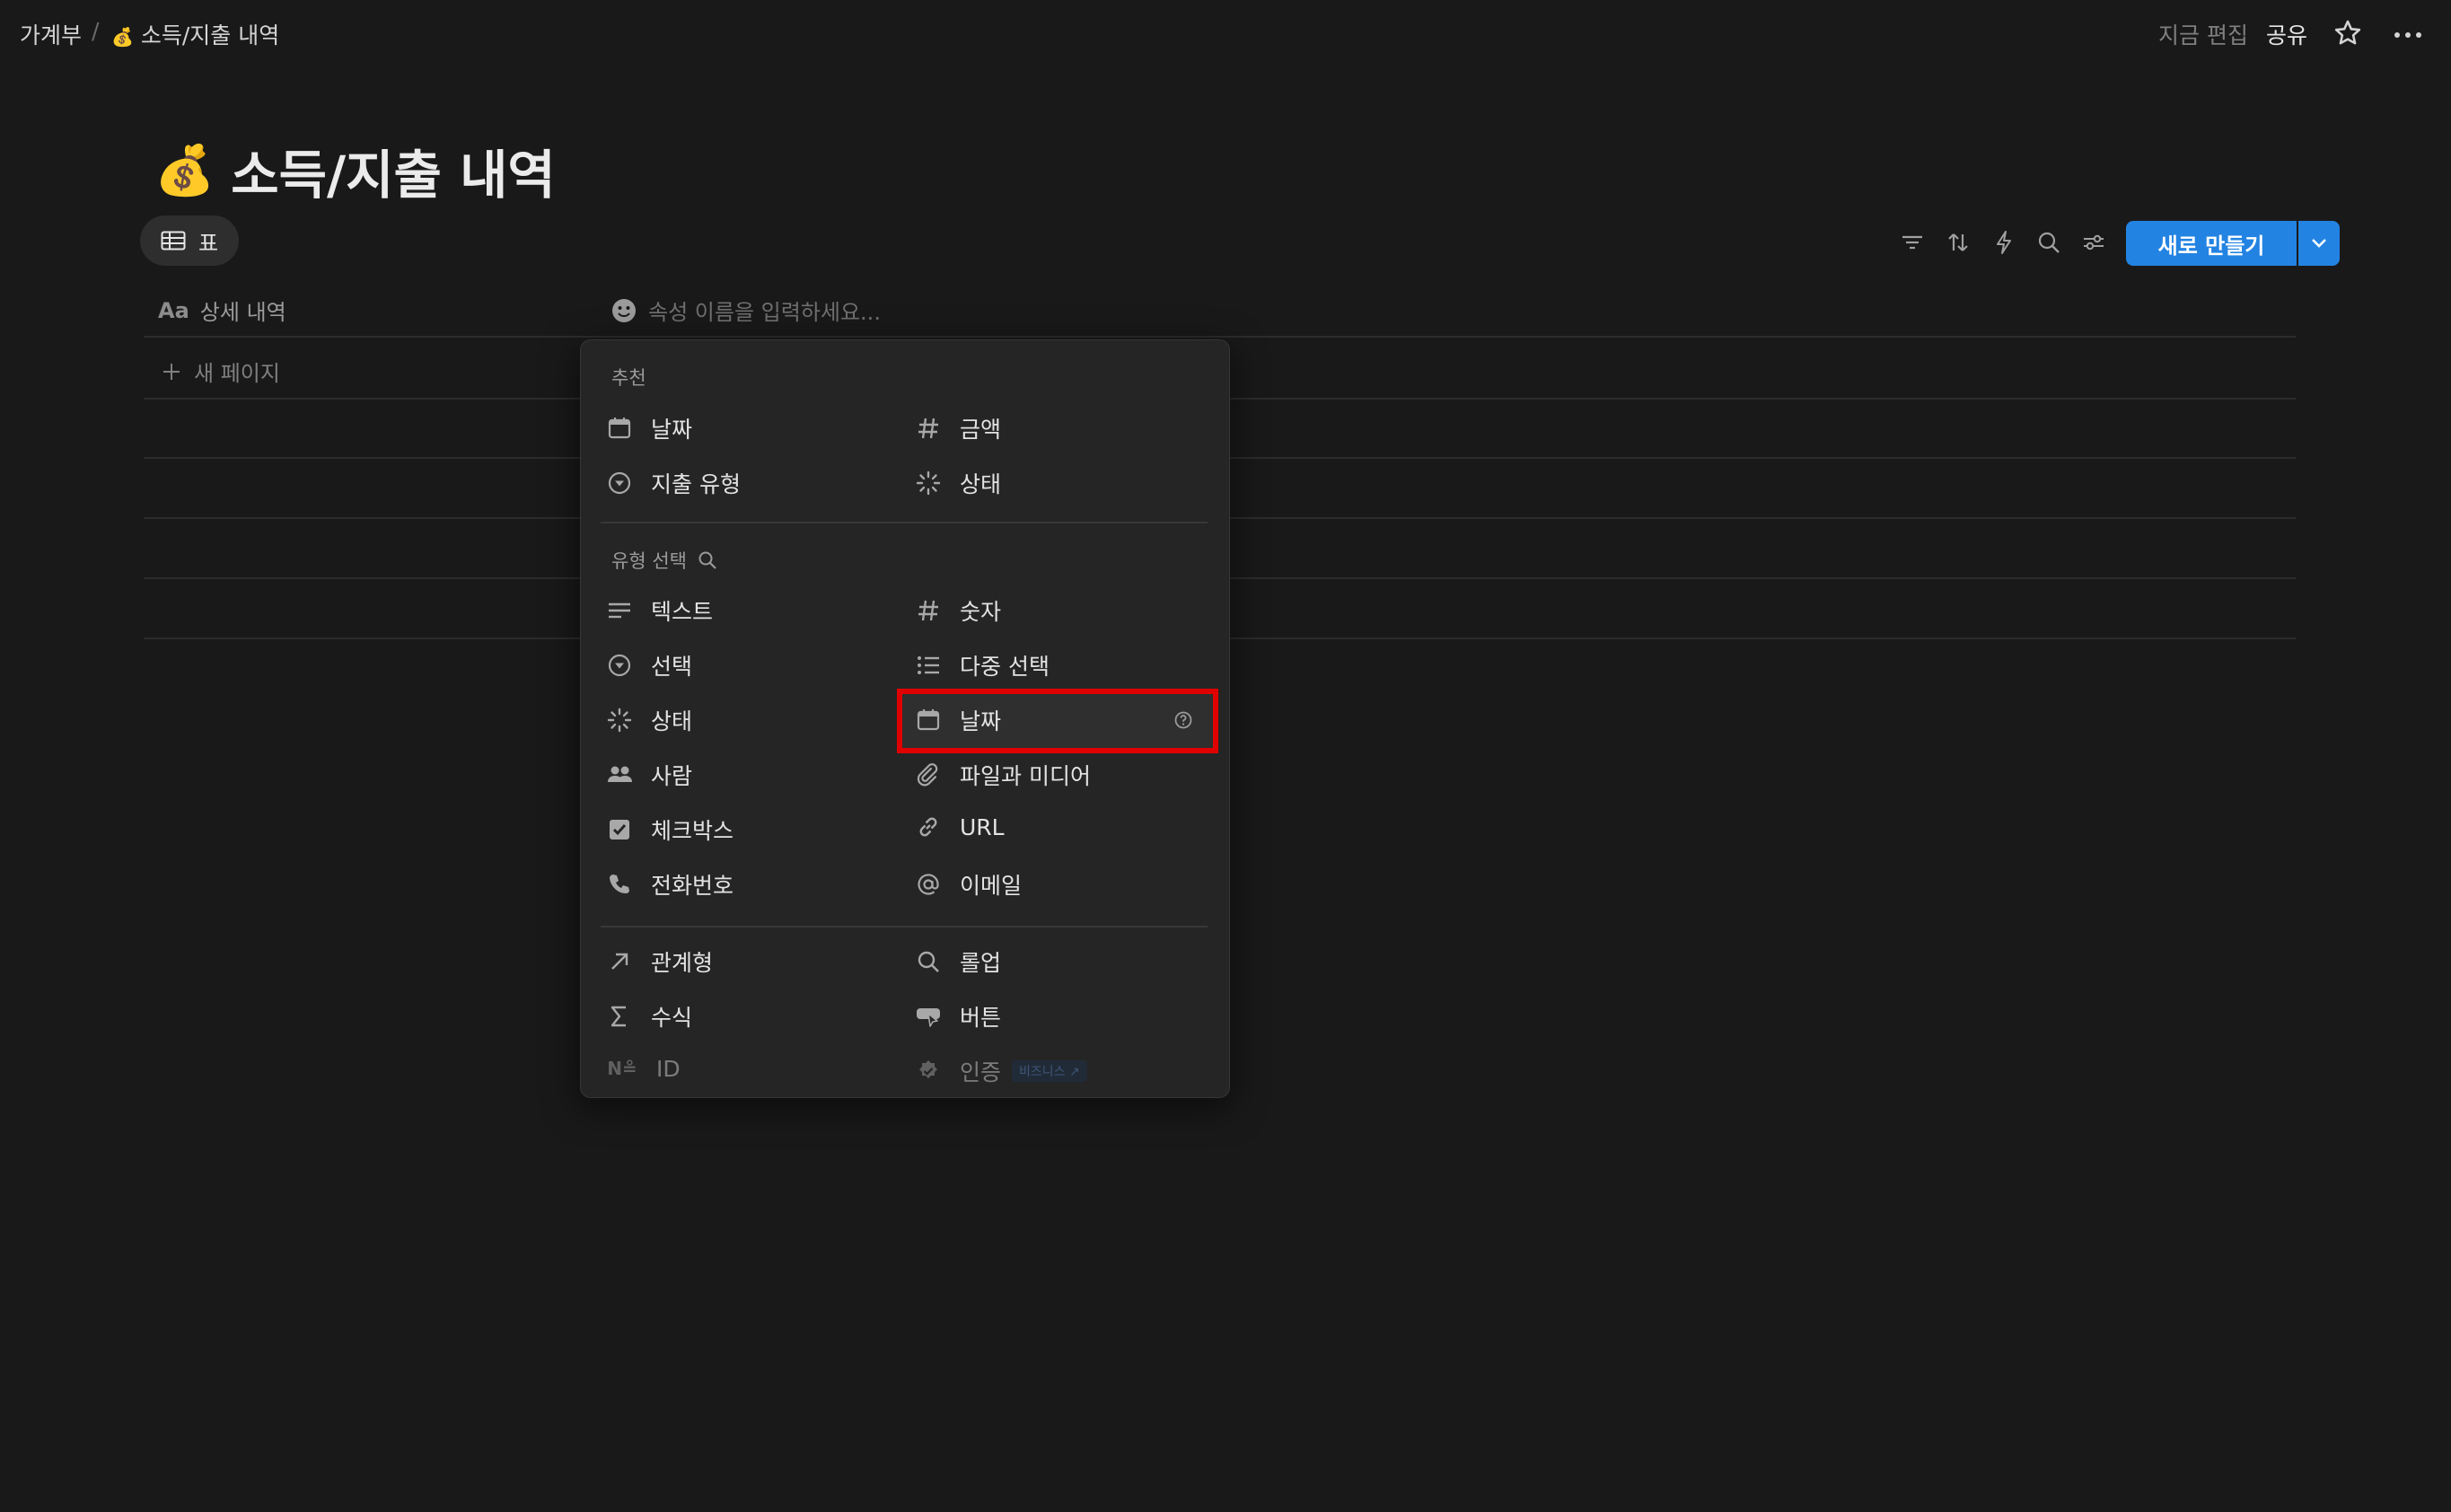 The width and height of the screenshot is (2451, 1512). I want to click on type-item-email: 이메일, so click(968, 884).